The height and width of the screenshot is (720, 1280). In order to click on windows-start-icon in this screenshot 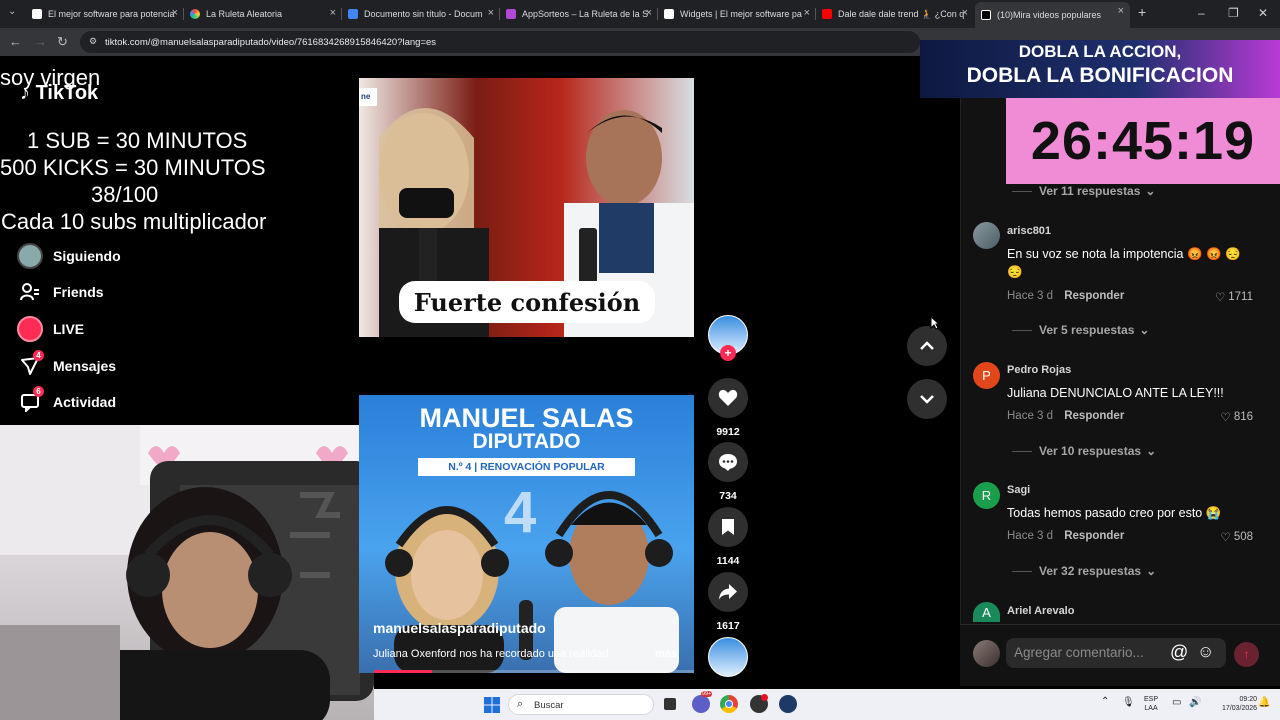, I will do `click(492, 705)`.